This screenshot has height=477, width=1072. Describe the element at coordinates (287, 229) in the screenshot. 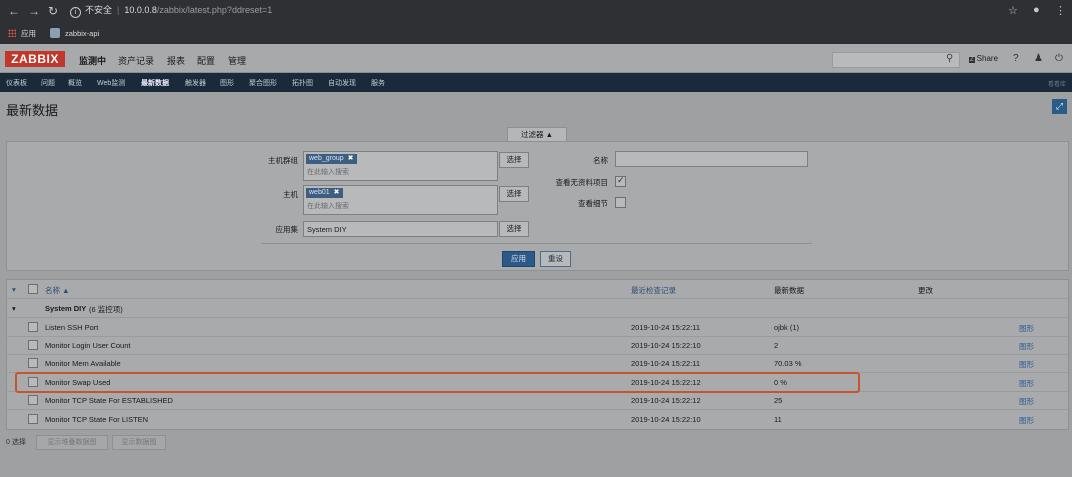

I see `application-label: 应用集` at that location.